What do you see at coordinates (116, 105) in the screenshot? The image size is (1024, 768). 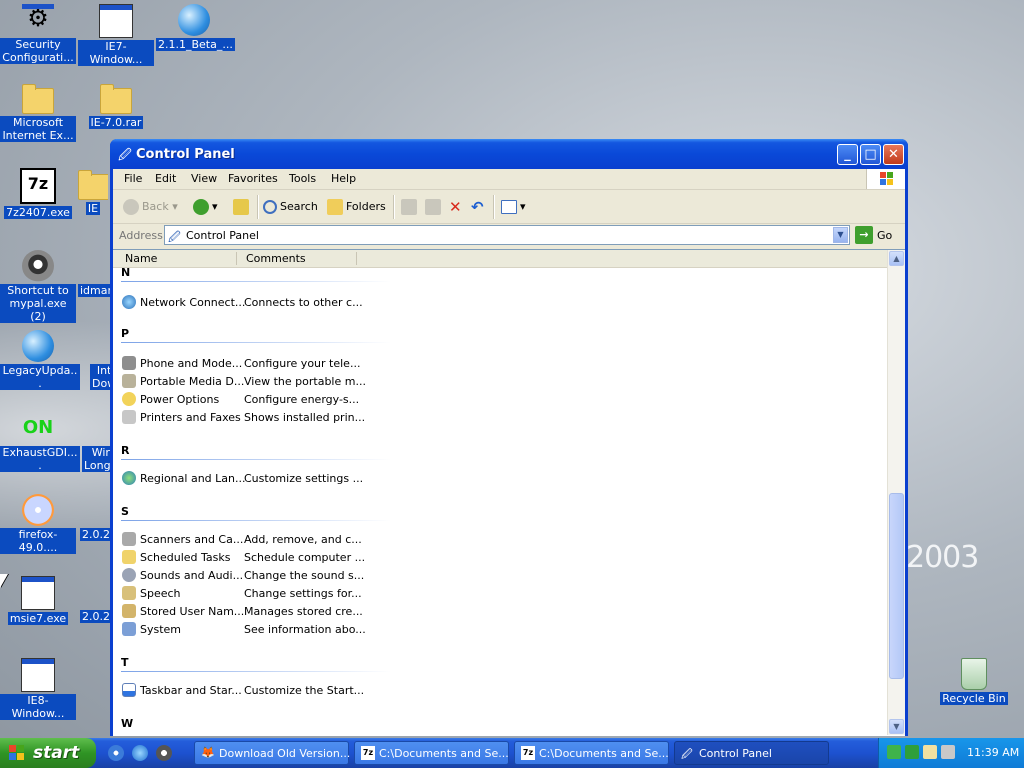 I see `desktop-icon-ie-7-rar: IE-7.0.rar` at bounding box center [116, 105].